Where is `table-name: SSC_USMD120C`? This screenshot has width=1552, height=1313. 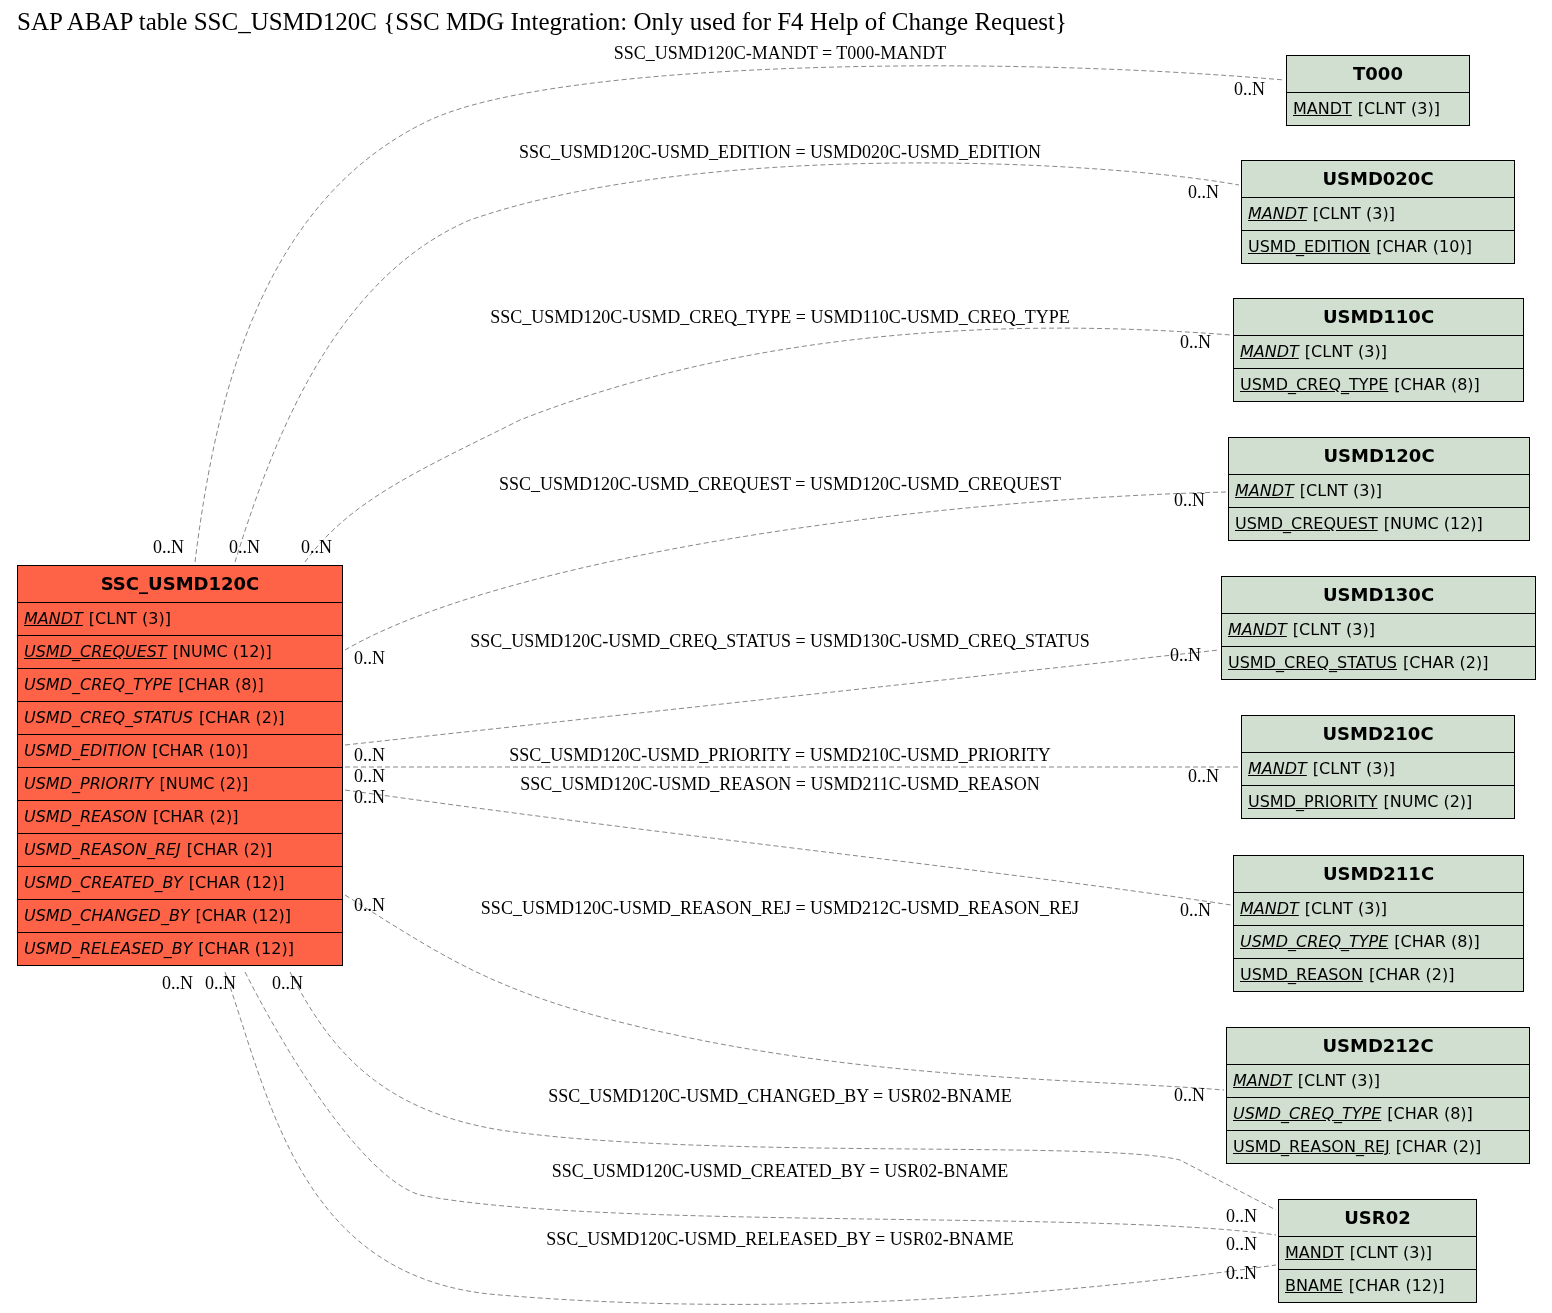 table-name: SSC_USMD120C is located at coordinates (180, 584).